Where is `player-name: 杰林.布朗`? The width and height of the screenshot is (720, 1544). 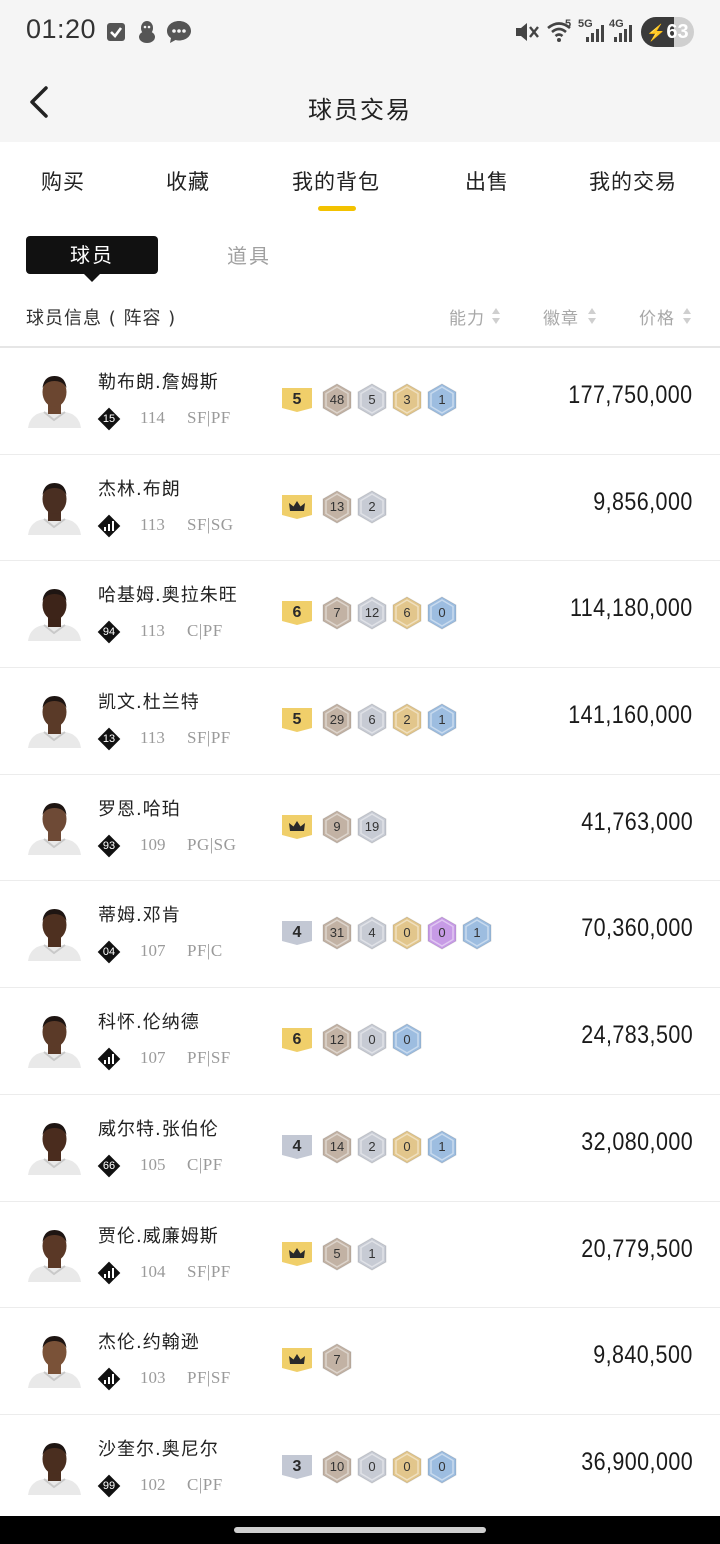
player-name: 杰林.布朗 is located at coordinates (139, 489).